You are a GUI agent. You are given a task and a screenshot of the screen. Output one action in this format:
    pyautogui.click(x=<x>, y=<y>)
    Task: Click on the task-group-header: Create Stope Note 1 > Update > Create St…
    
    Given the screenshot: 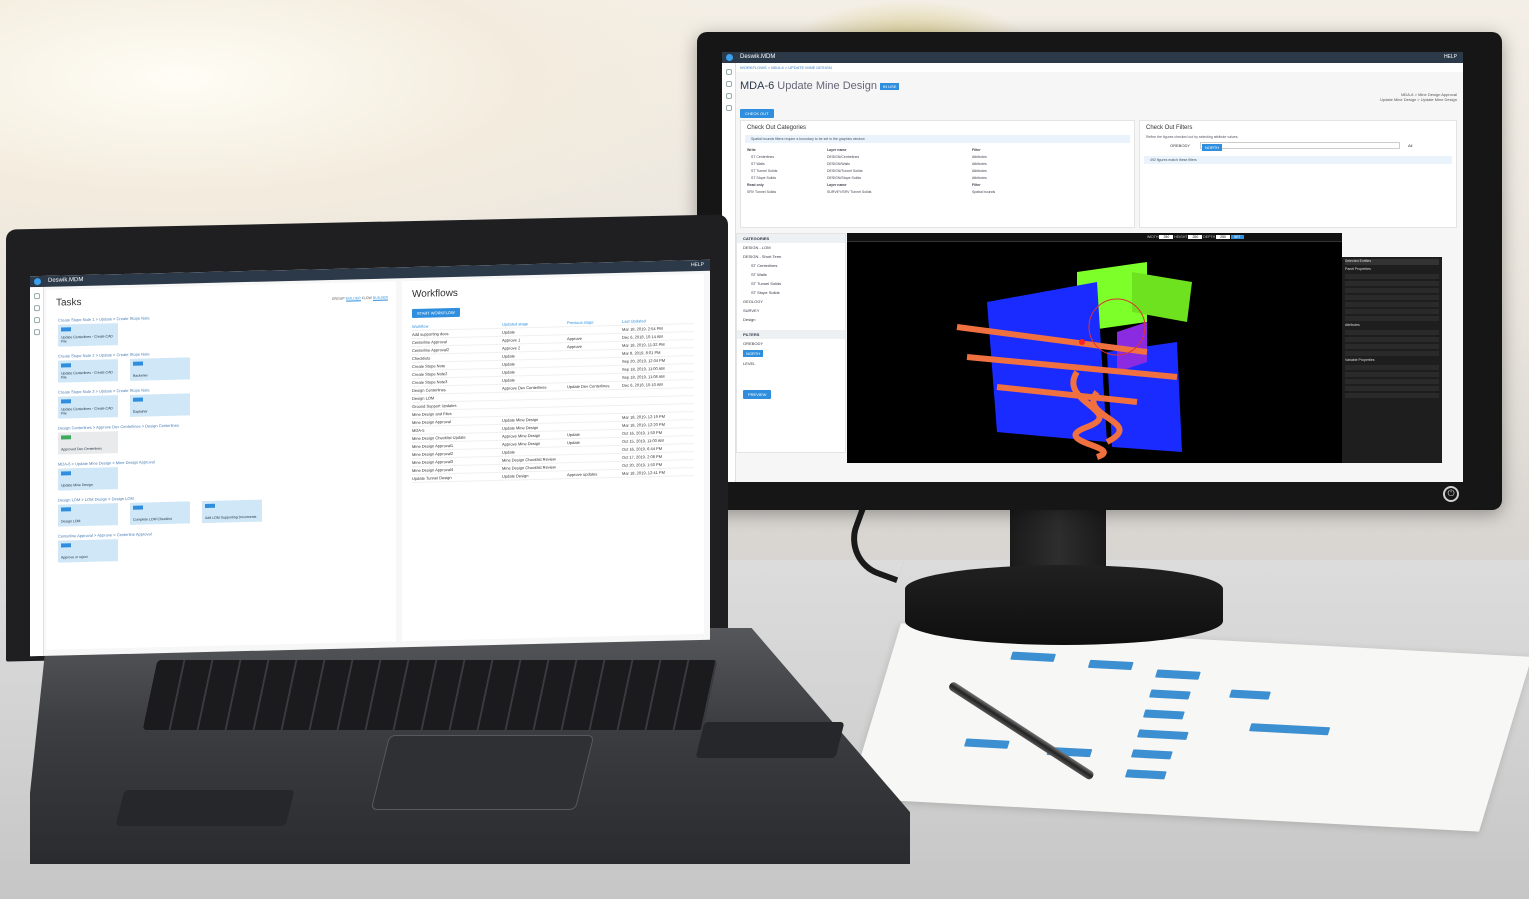 What is the action you would take?
    pyautogui.click(x=227, y=315)
    